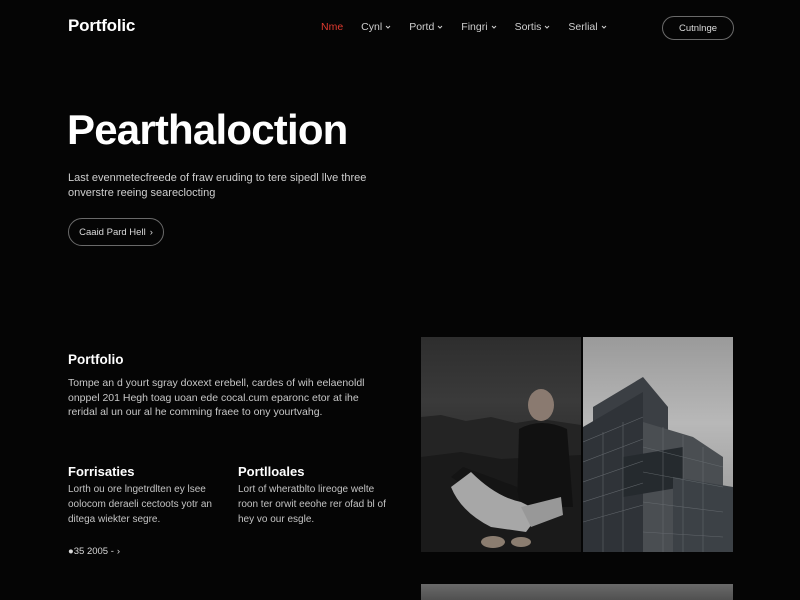  I want to click on portrait-photo, so click(501, 444).